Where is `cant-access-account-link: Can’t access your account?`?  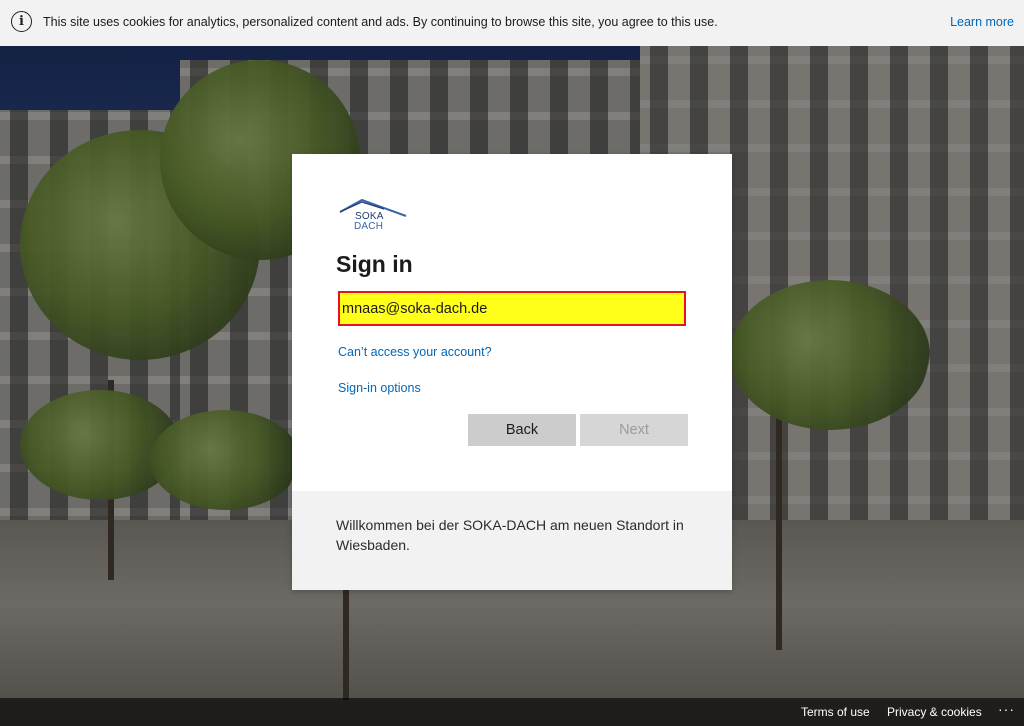 cant-access-account-link: Can’t access your account? is located at coordinates (415, 352).